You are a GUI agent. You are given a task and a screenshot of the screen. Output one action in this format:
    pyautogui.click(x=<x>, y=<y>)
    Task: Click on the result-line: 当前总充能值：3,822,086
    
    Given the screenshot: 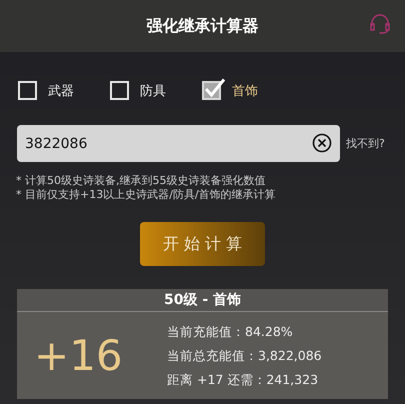 What is the action you would take?
    pyautogui.click(x=244, y=355)
    